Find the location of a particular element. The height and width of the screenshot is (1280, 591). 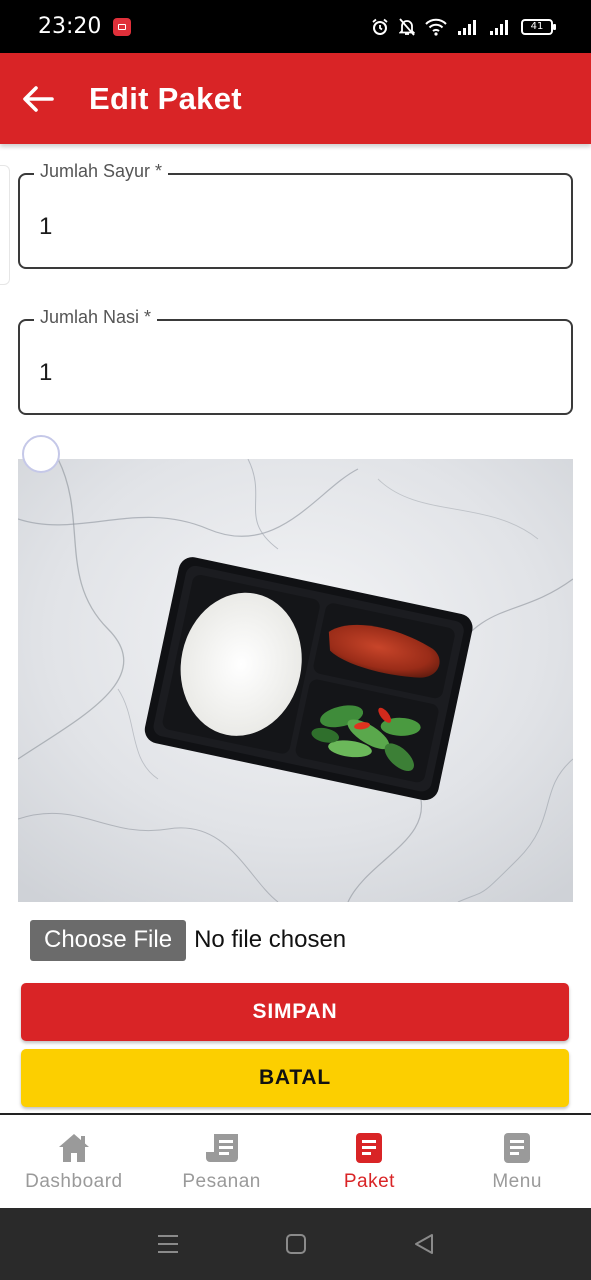

home-button-icon is located at coordinates (296, 1244).